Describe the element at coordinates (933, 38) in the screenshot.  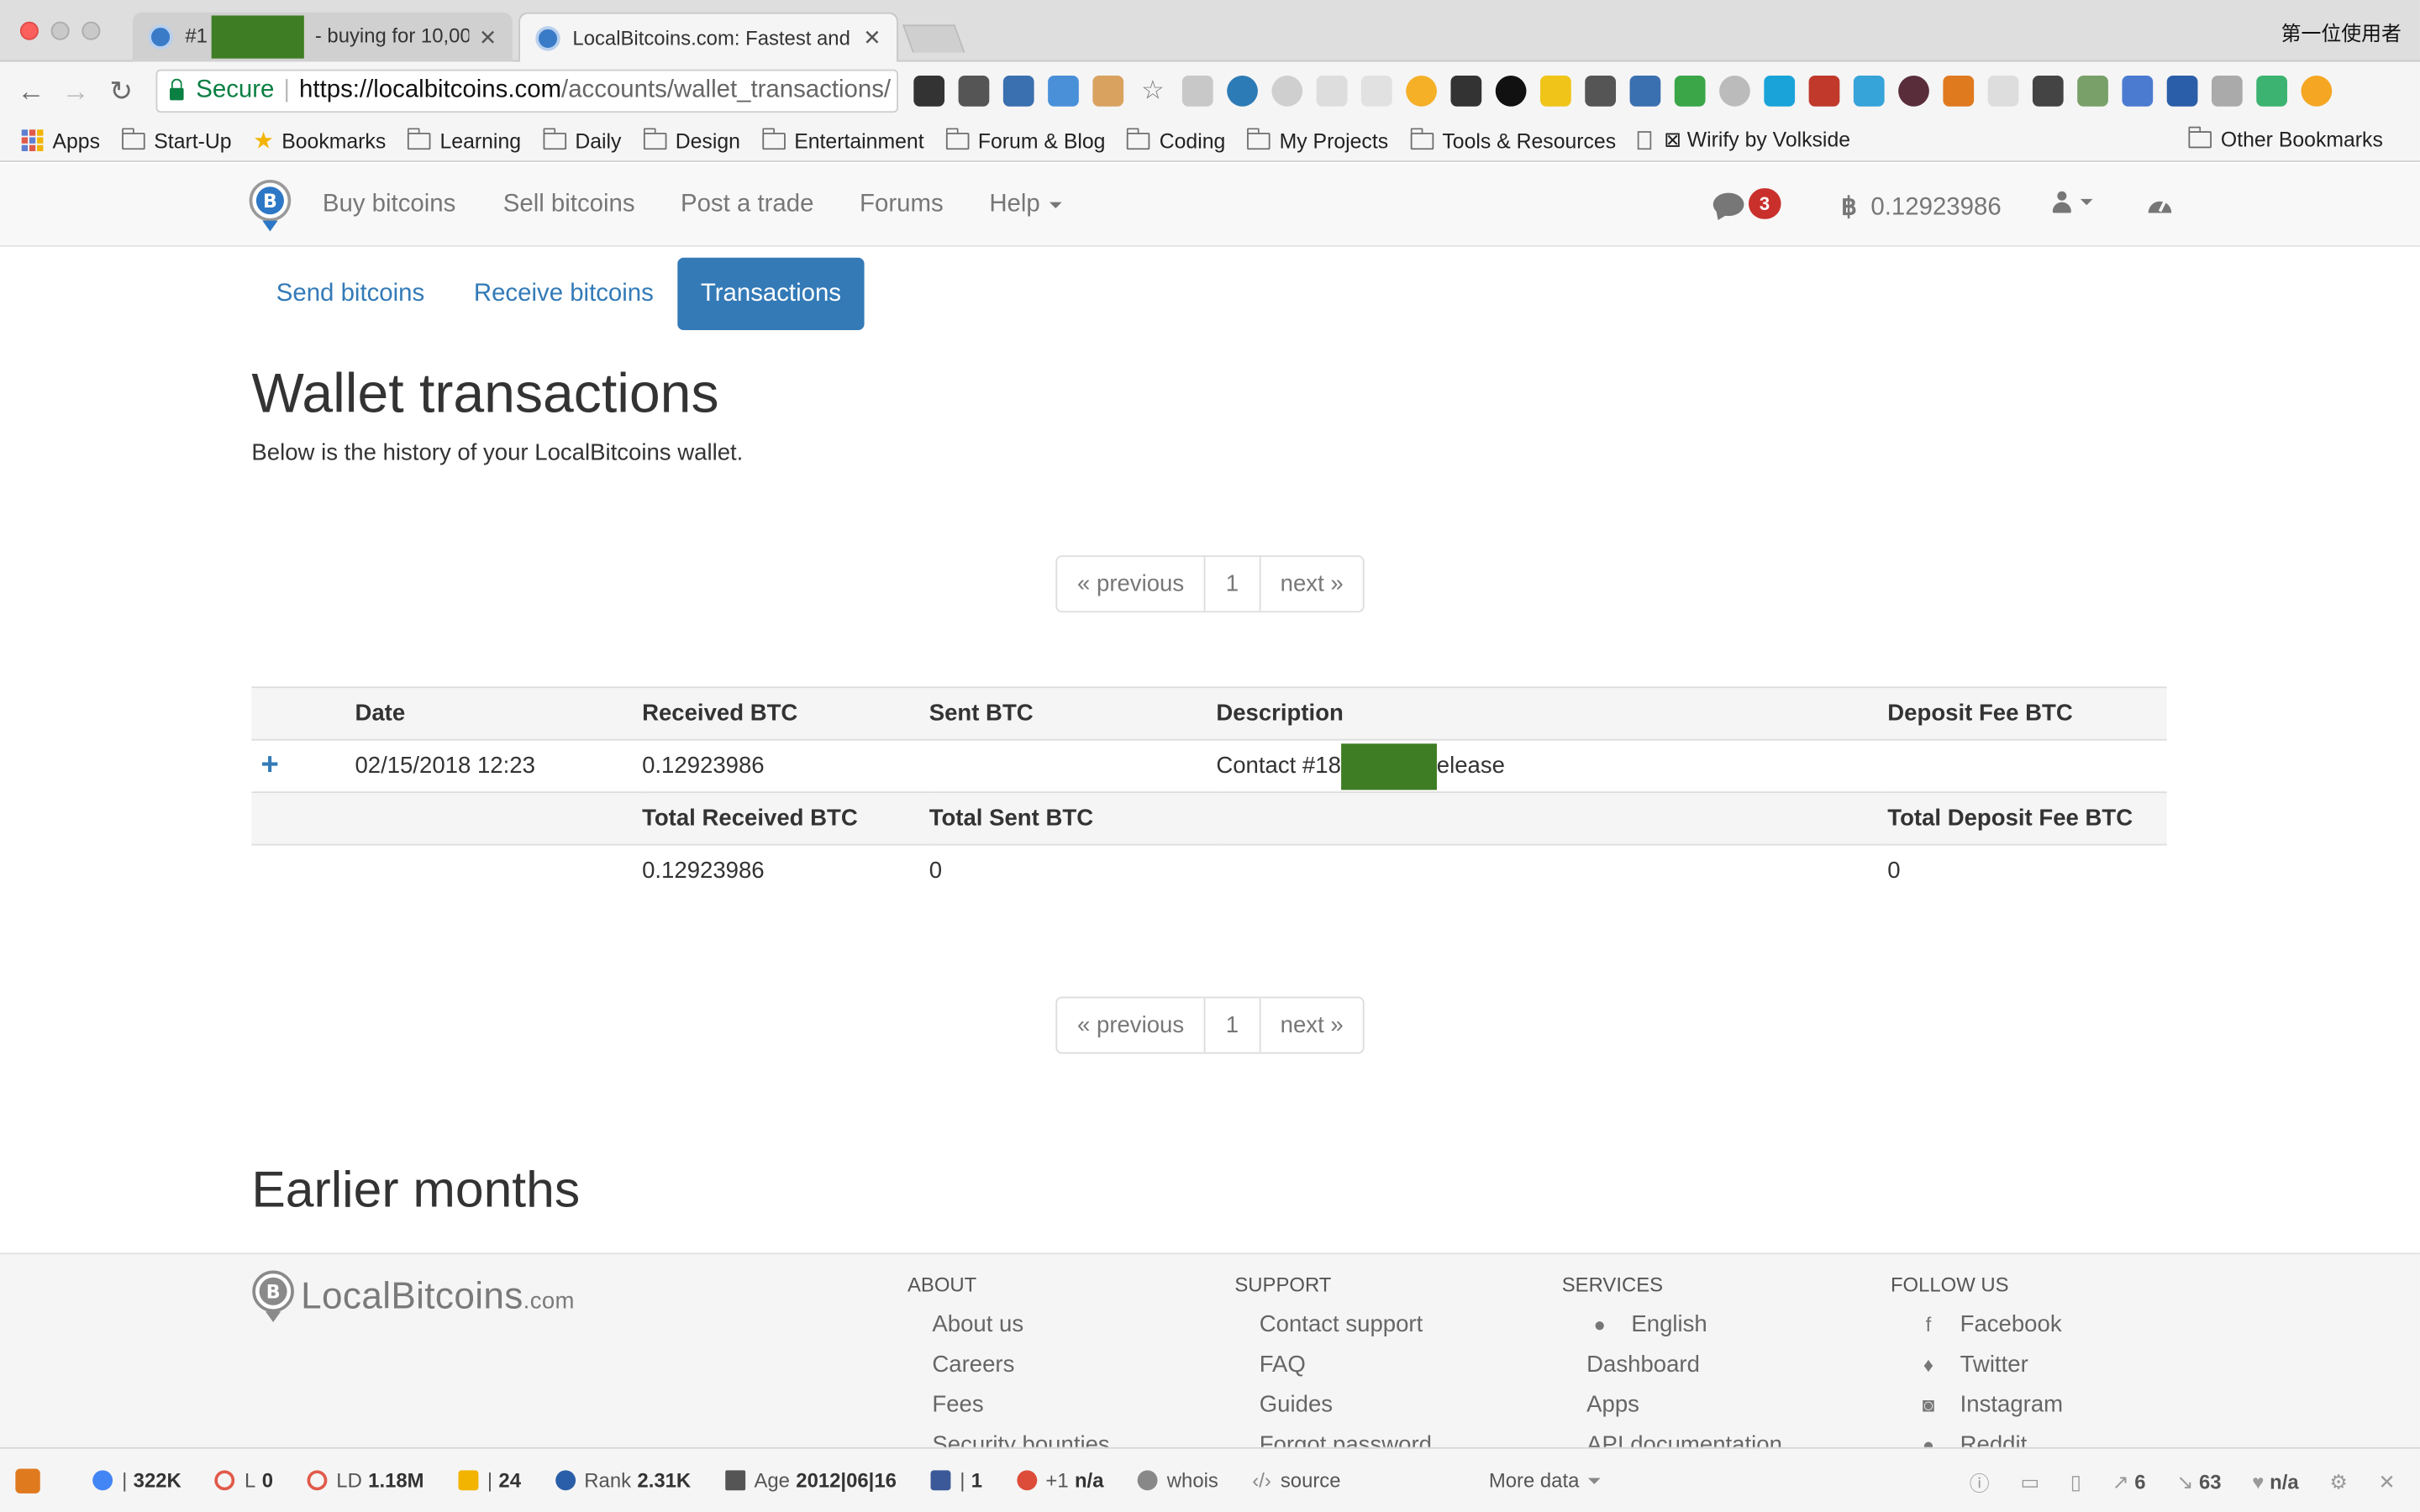
I see `new-tab-button` at that location.